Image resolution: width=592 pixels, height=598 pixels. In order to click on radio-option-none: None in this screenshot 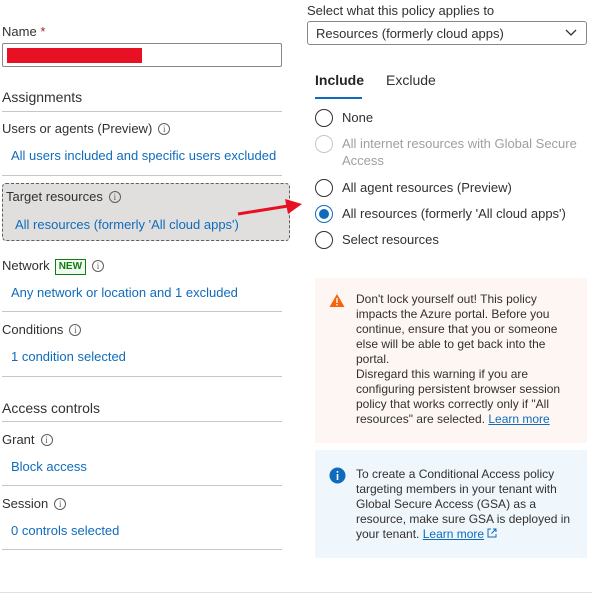, I will do `click(448, 118)`.